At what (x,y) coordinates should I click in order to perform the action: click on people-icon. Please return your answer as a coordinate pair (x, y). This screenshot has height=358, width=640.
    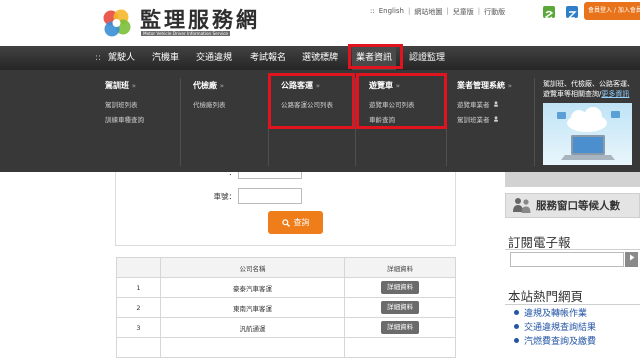
    Looking at the image, I should click on (522, 205).